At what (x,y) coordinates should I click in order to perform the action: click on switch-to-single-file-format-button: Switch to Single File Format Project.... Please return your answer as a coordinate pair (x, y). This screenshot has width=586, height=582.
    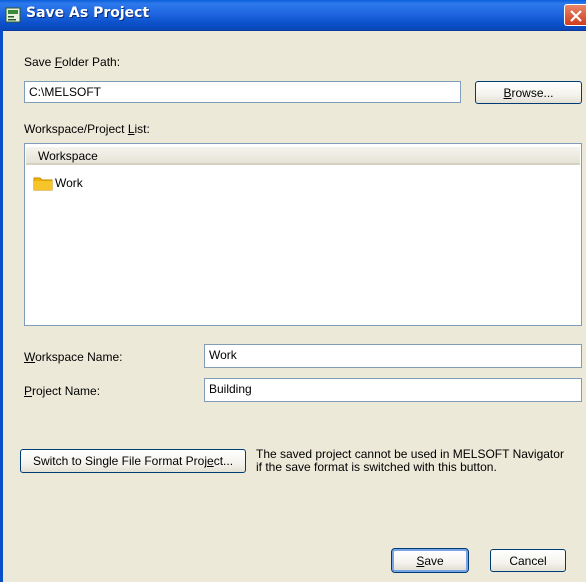
    Looking at the image, I should click on (133, 461).